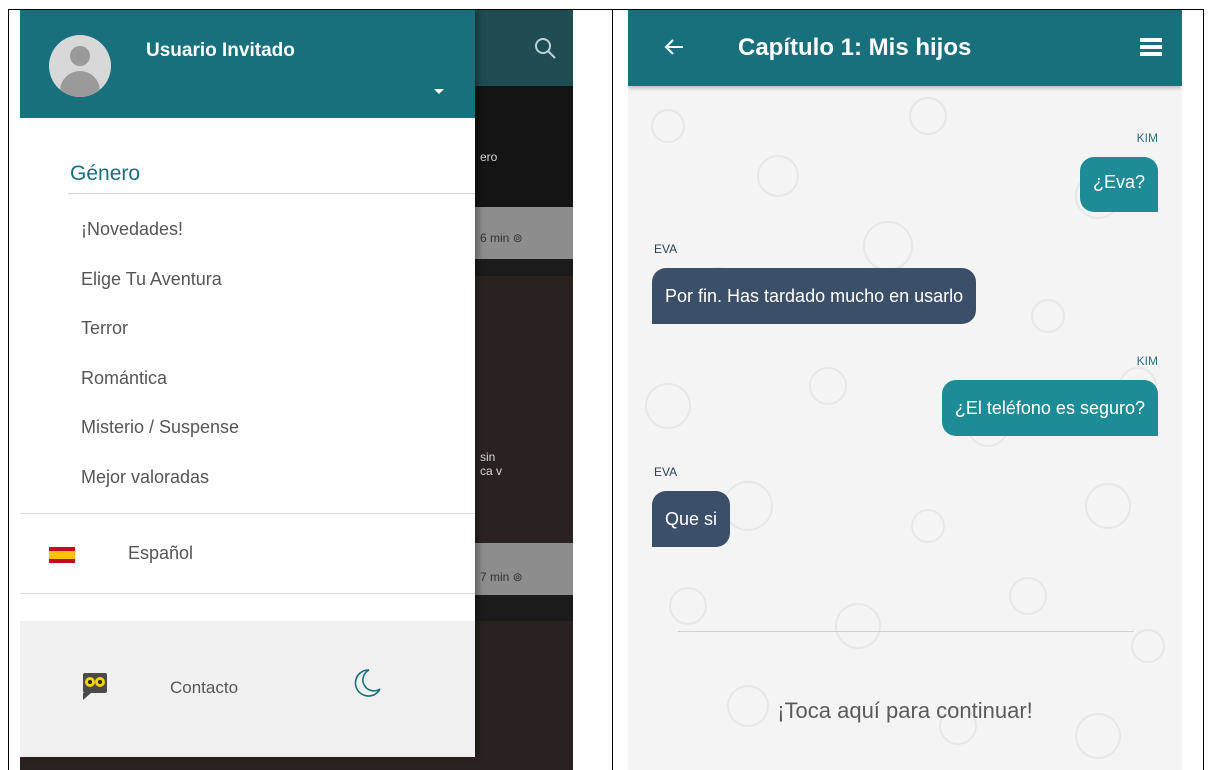  Describe the element at coordinates (691, 519) in the screenshot. I see `message-bubble-incoming: Que si` at that location.